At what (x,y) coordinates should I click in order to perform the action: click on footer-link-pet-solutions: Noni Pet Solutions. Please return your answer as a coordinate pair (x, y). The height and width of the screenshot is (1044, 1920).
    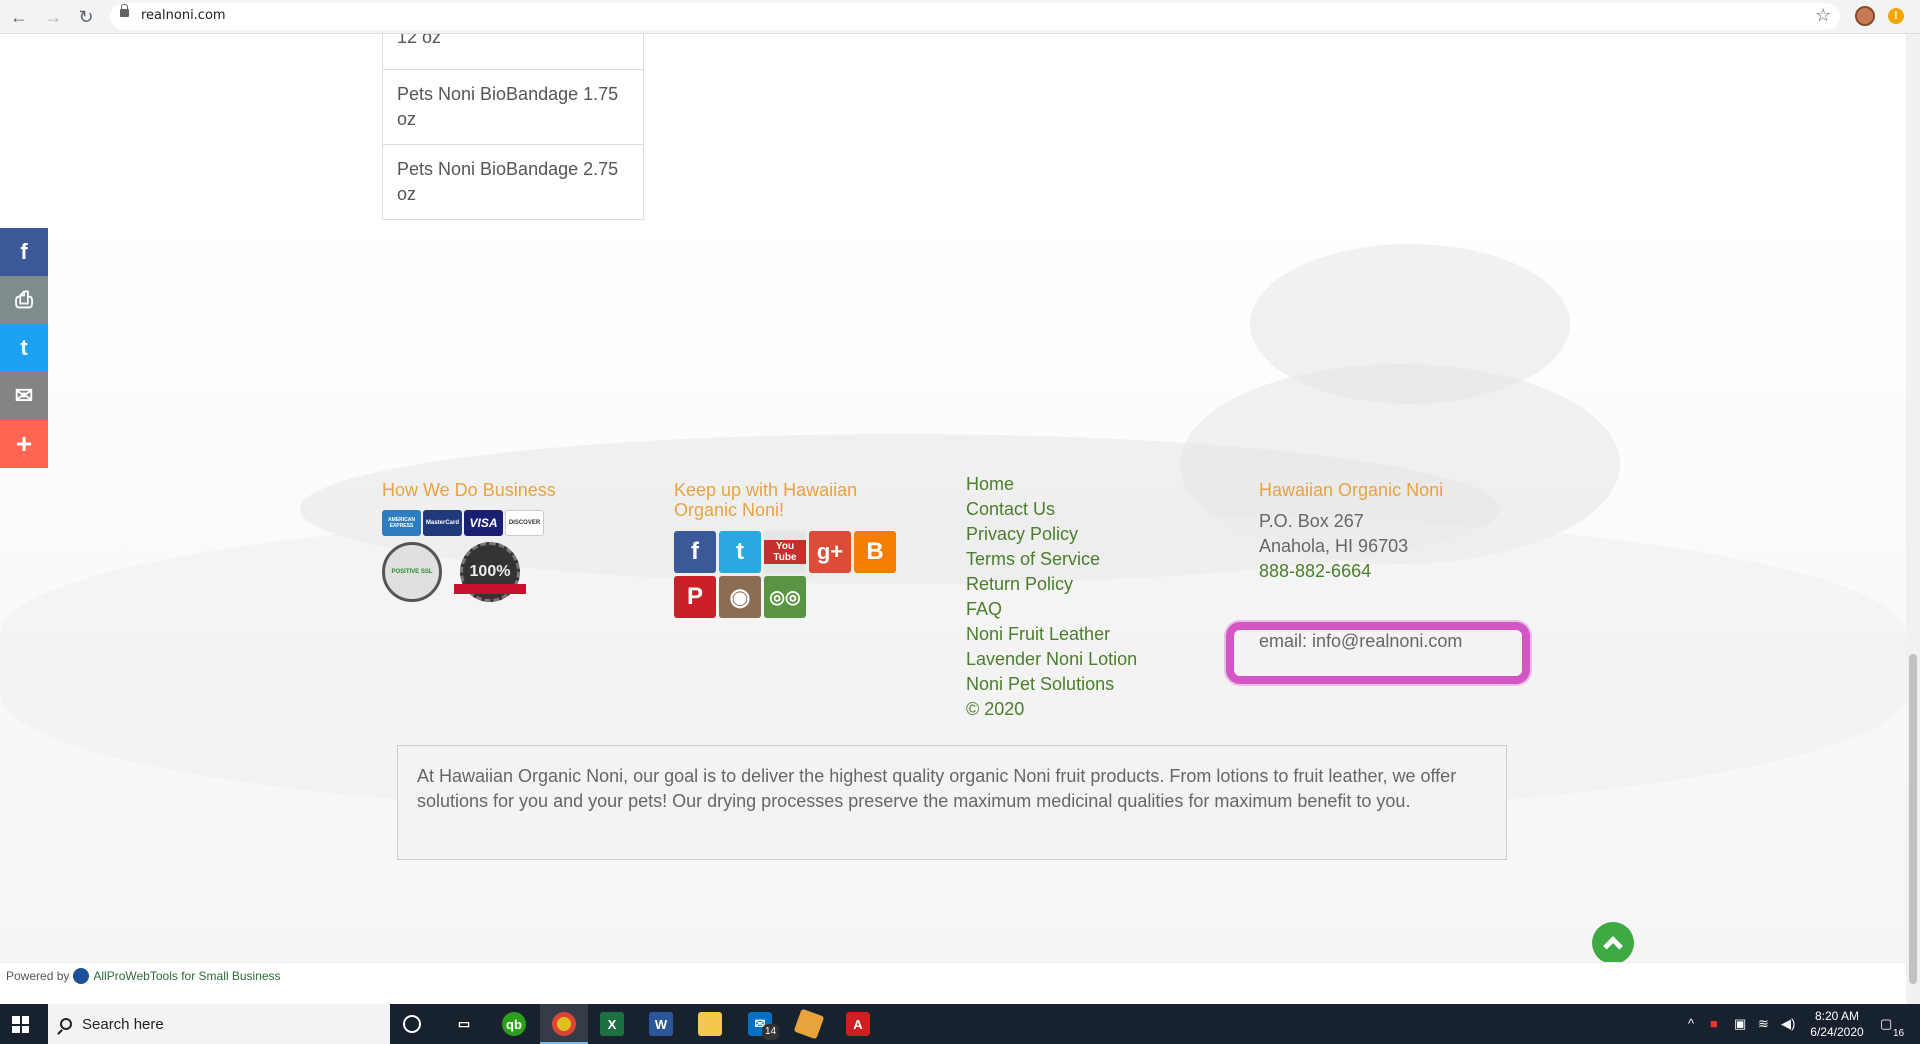
    Looking at the image, I should click on (1051, 684).